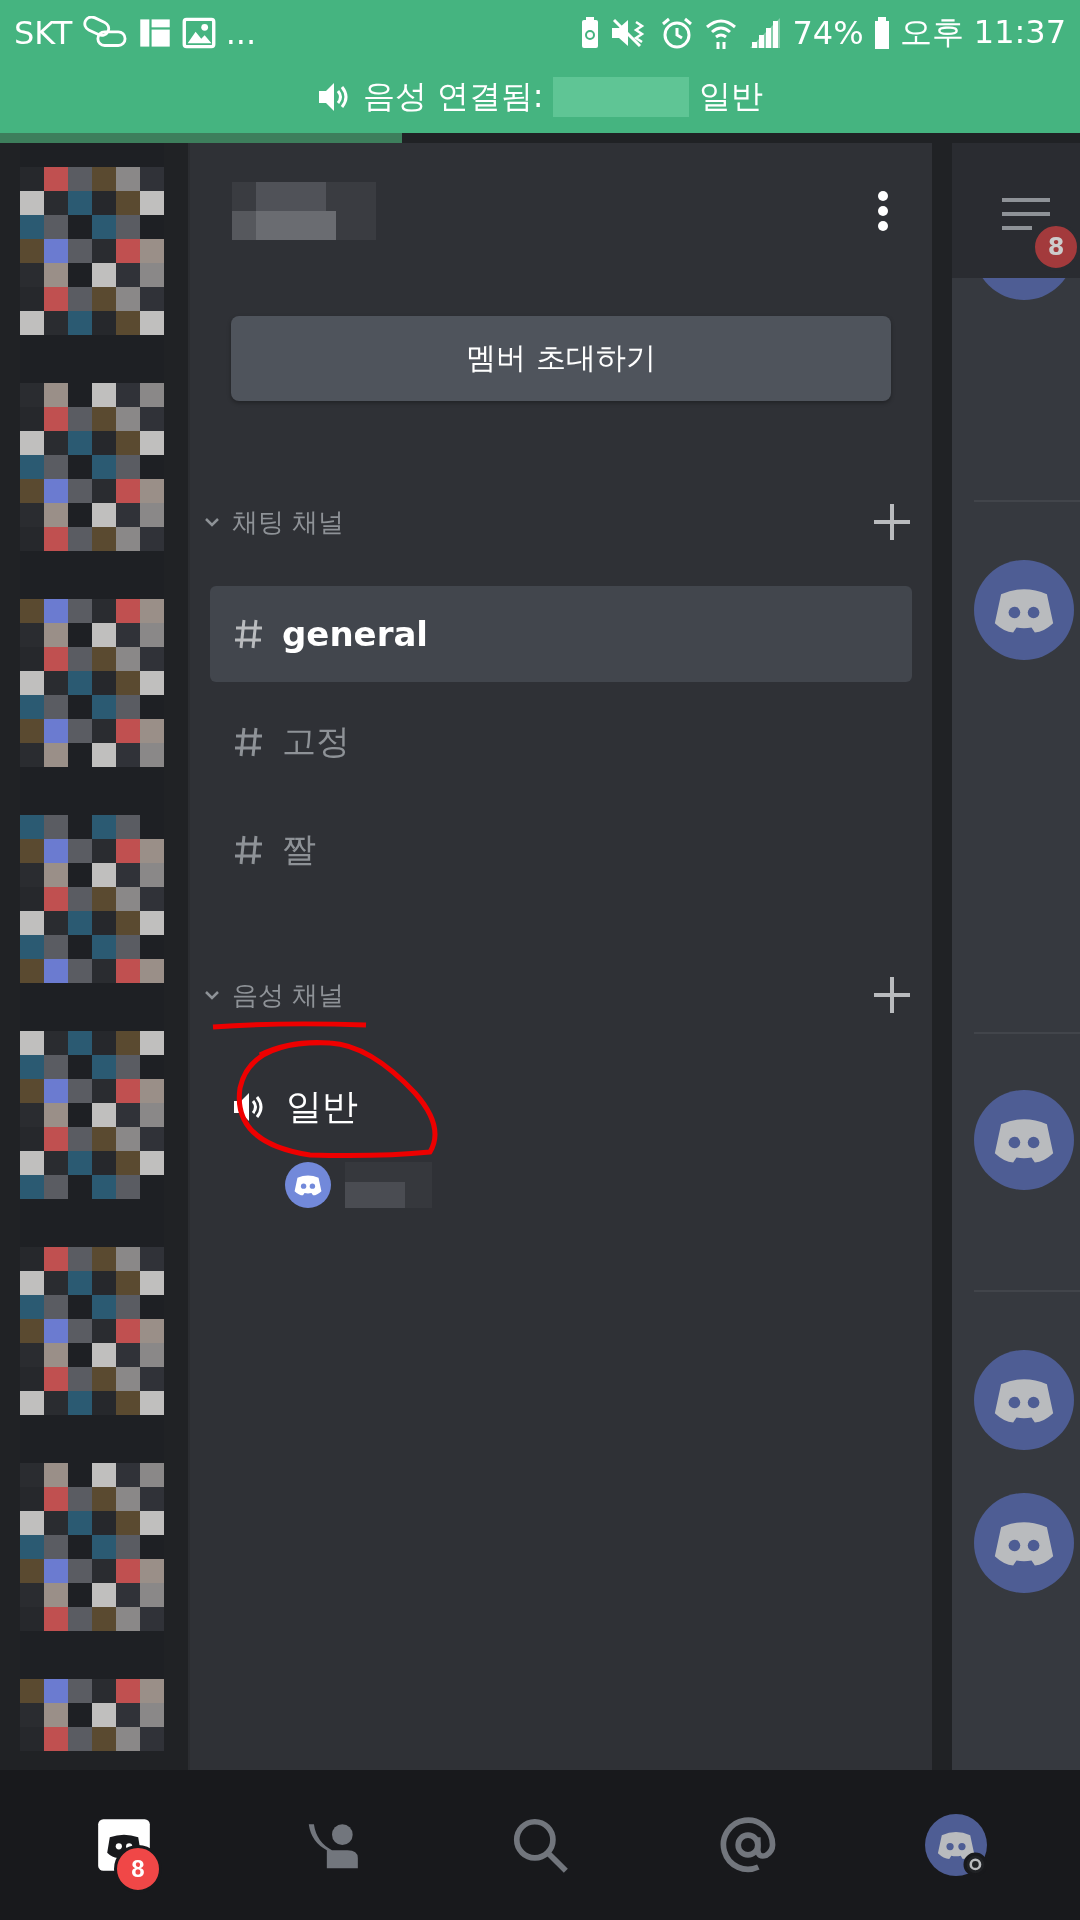  Describe the element at coordinates (881, 33) in the screenshot. I see `battery-icon` at that location.